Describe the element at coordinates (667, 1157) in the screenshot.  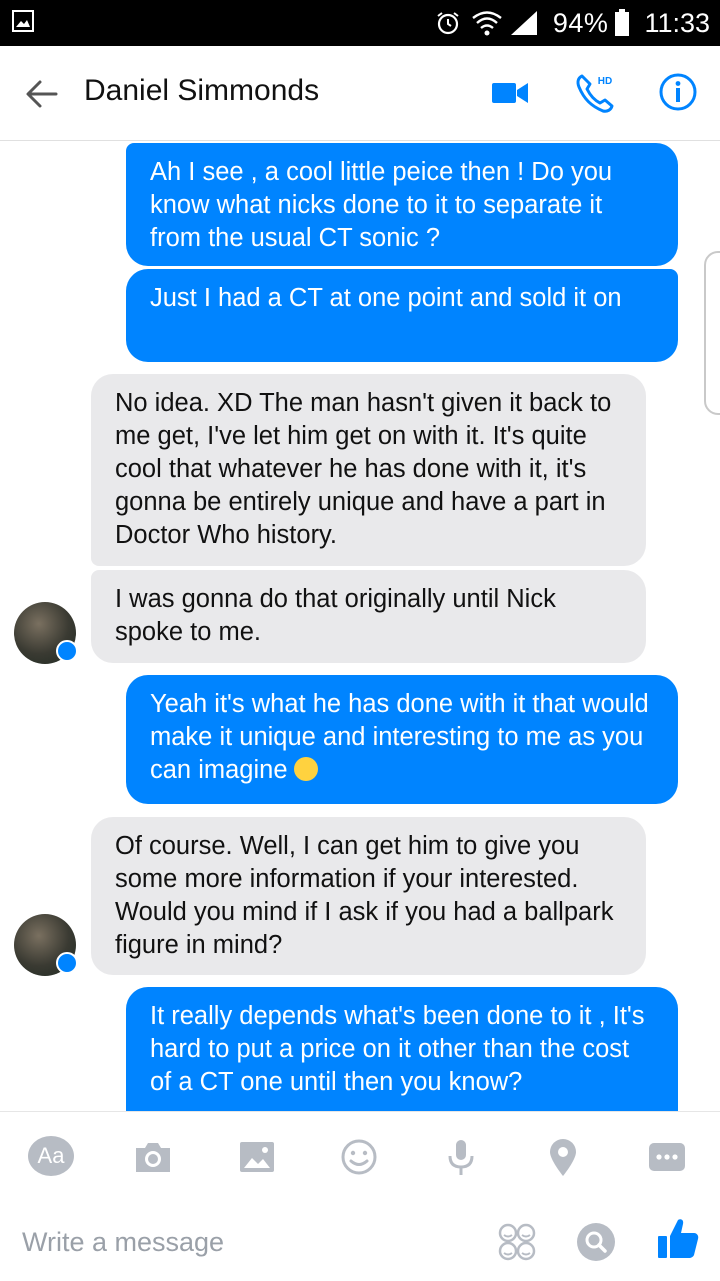
I see `more-icon` at that location.